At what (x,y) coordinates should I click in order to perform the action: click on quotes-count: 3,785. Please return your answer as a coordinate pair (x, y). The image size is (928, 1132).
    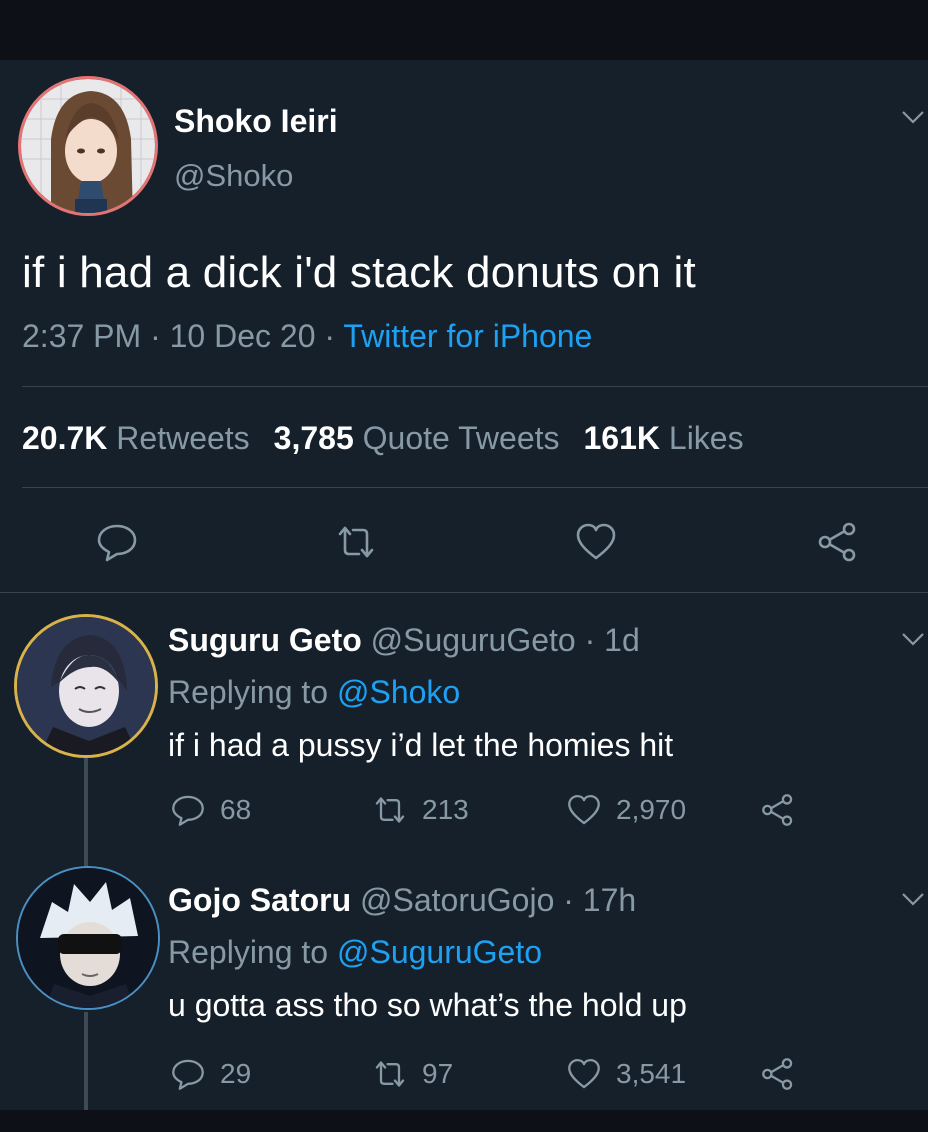
    Looking at the image, I should click on (313, 438).